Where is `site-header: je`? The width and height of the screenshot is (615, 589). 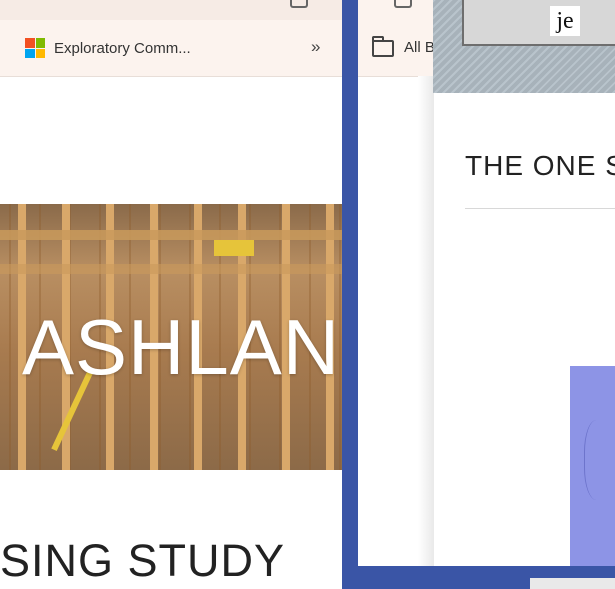 site-header: je is located at coordinates (524, 46).